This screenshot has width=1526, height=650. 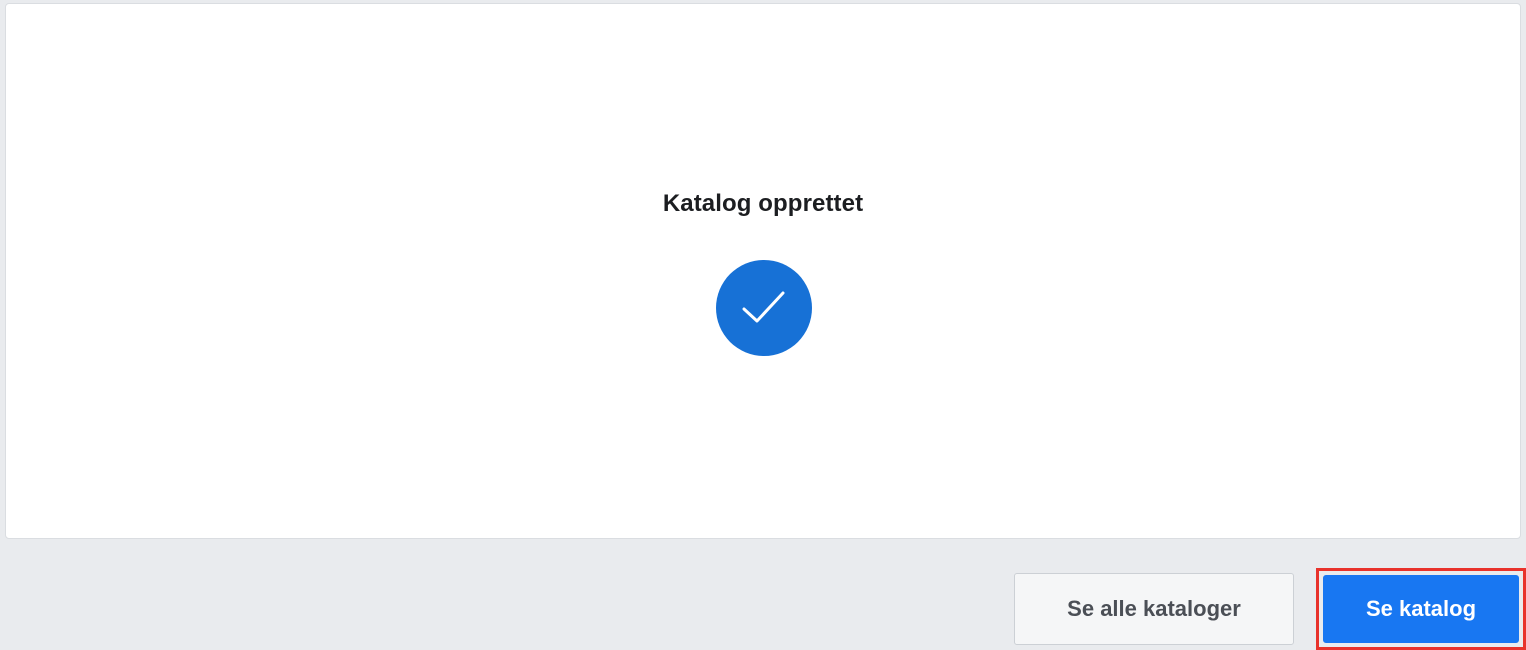 What do you see at coordinates (763, 203) in the screenshot?
I see `page-title: Katalog opprettet` at bounding box center [763, 203].